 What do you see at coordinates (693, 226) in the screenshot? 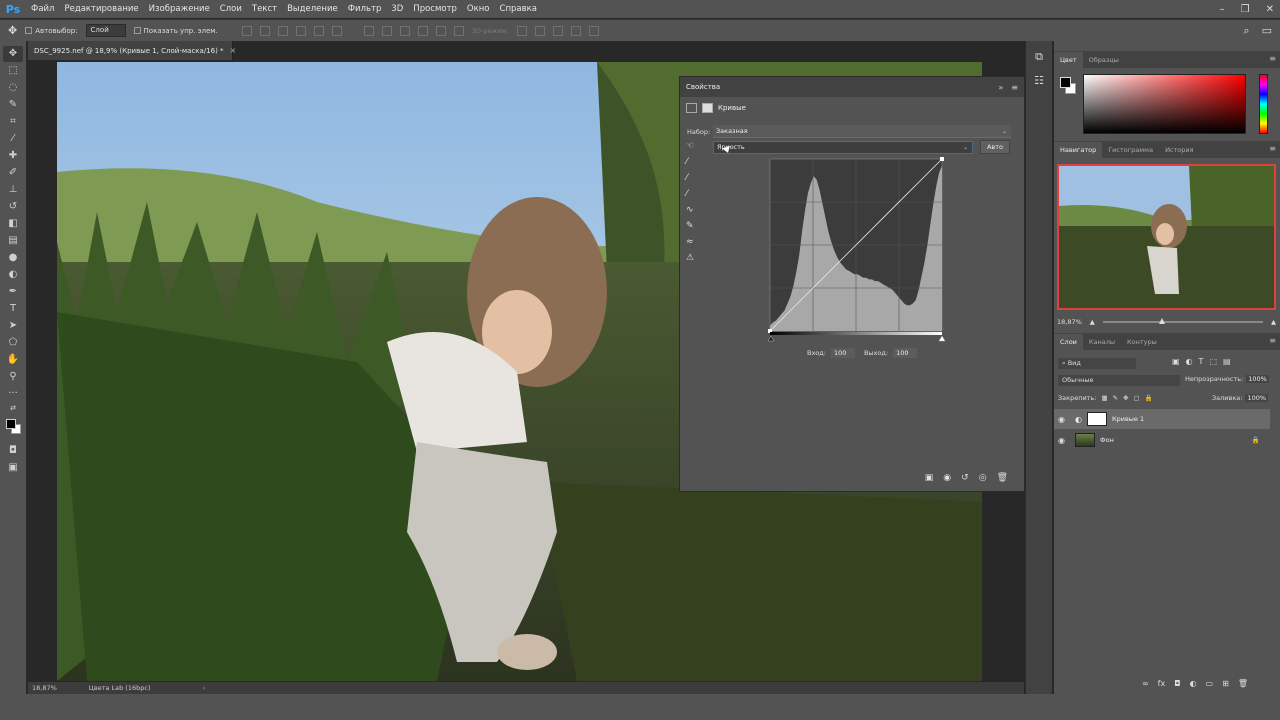
I see `pencil-curve-icon: ✎` at bounding box center [693, 226].